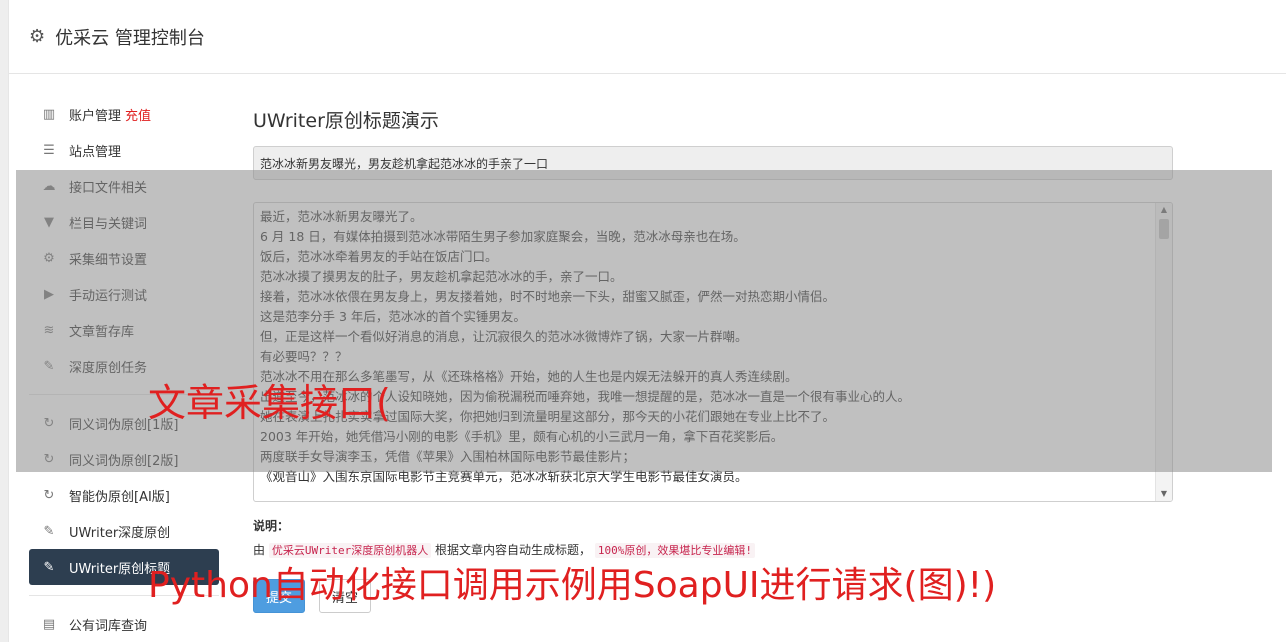  Describe the element at coordinates (124, 150) in the screenshot. I see `sidebar-item: ☰ 站点管理` at that location.